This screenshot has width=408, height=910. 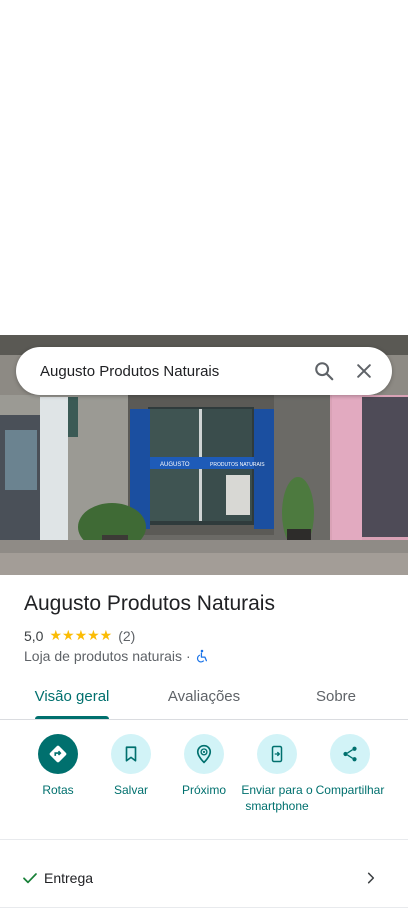 What do you see at coordinates (72, 696) in the screenshot?
I see `tab-overview: Visão geral` at bounding box center [72, 696].